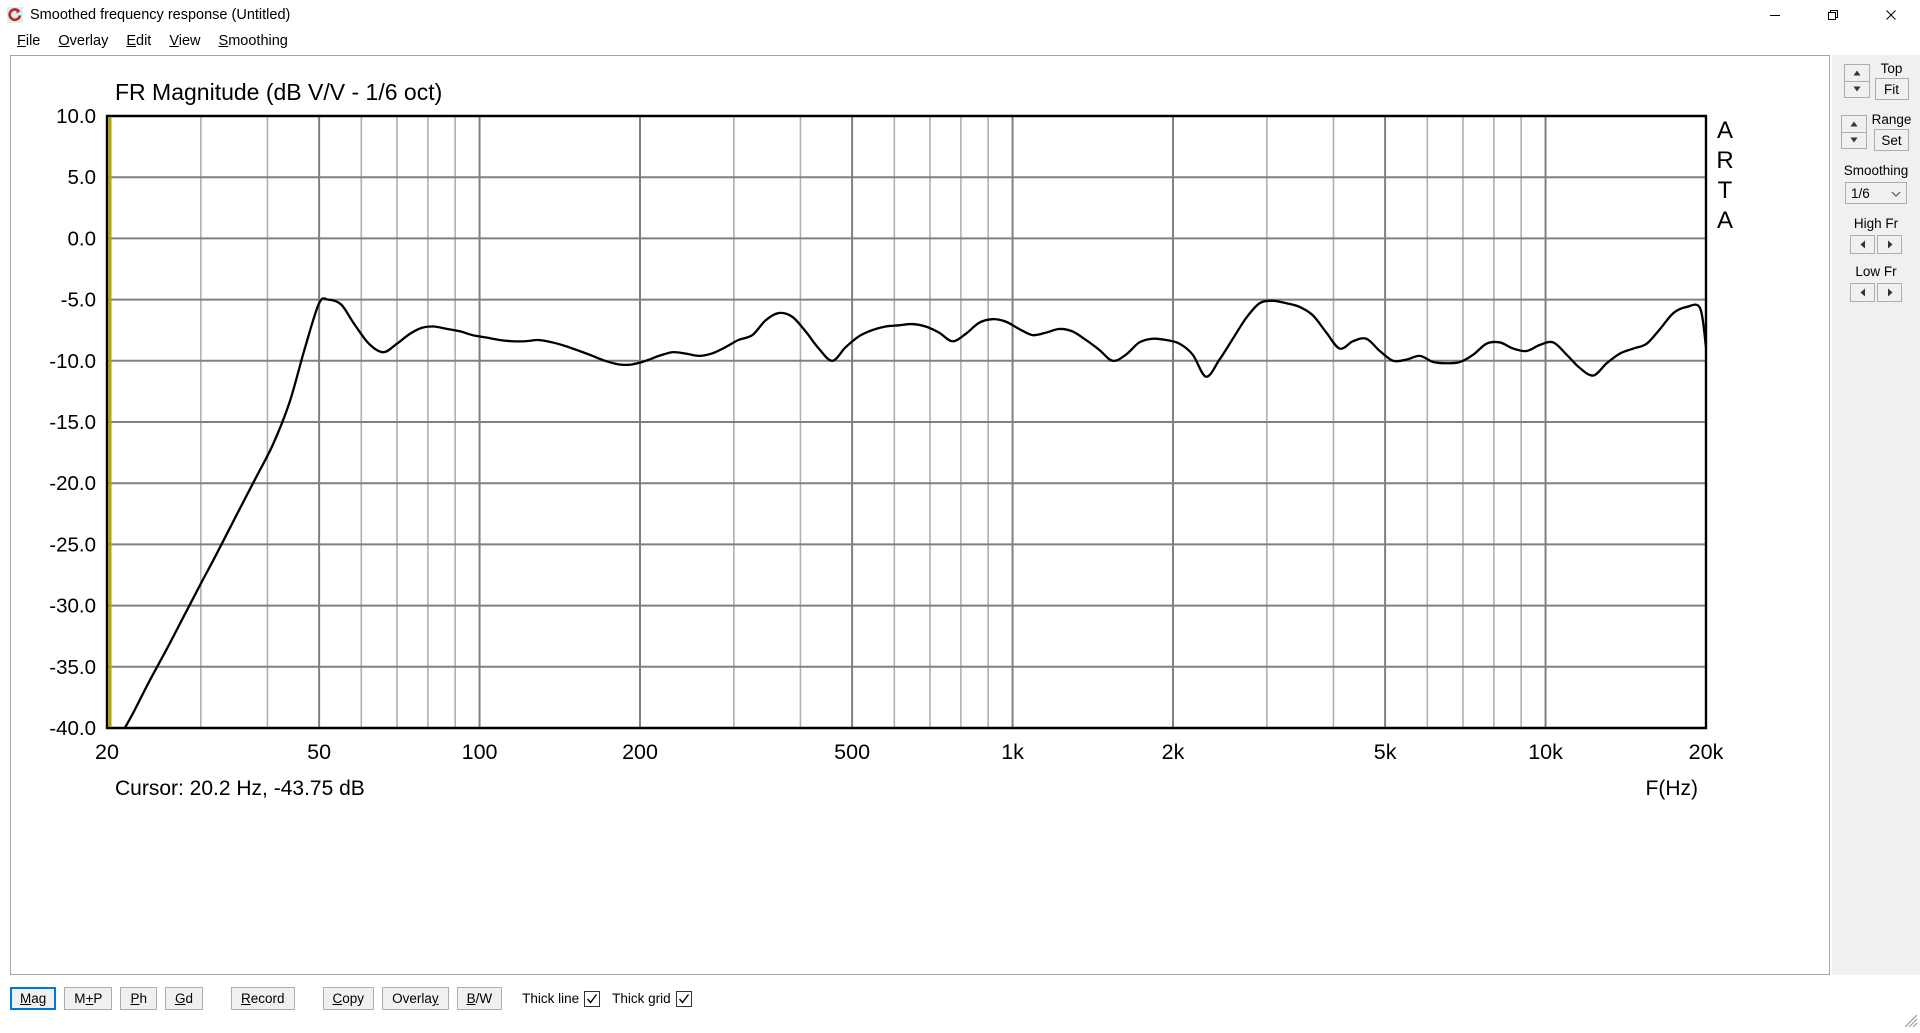 This screenshot has height=1033, width=1920. What do you see at coordinates (144, 40) in the screenshot?
I see `menu-item-edit-rest: dit` at bounding box center [144, 40].